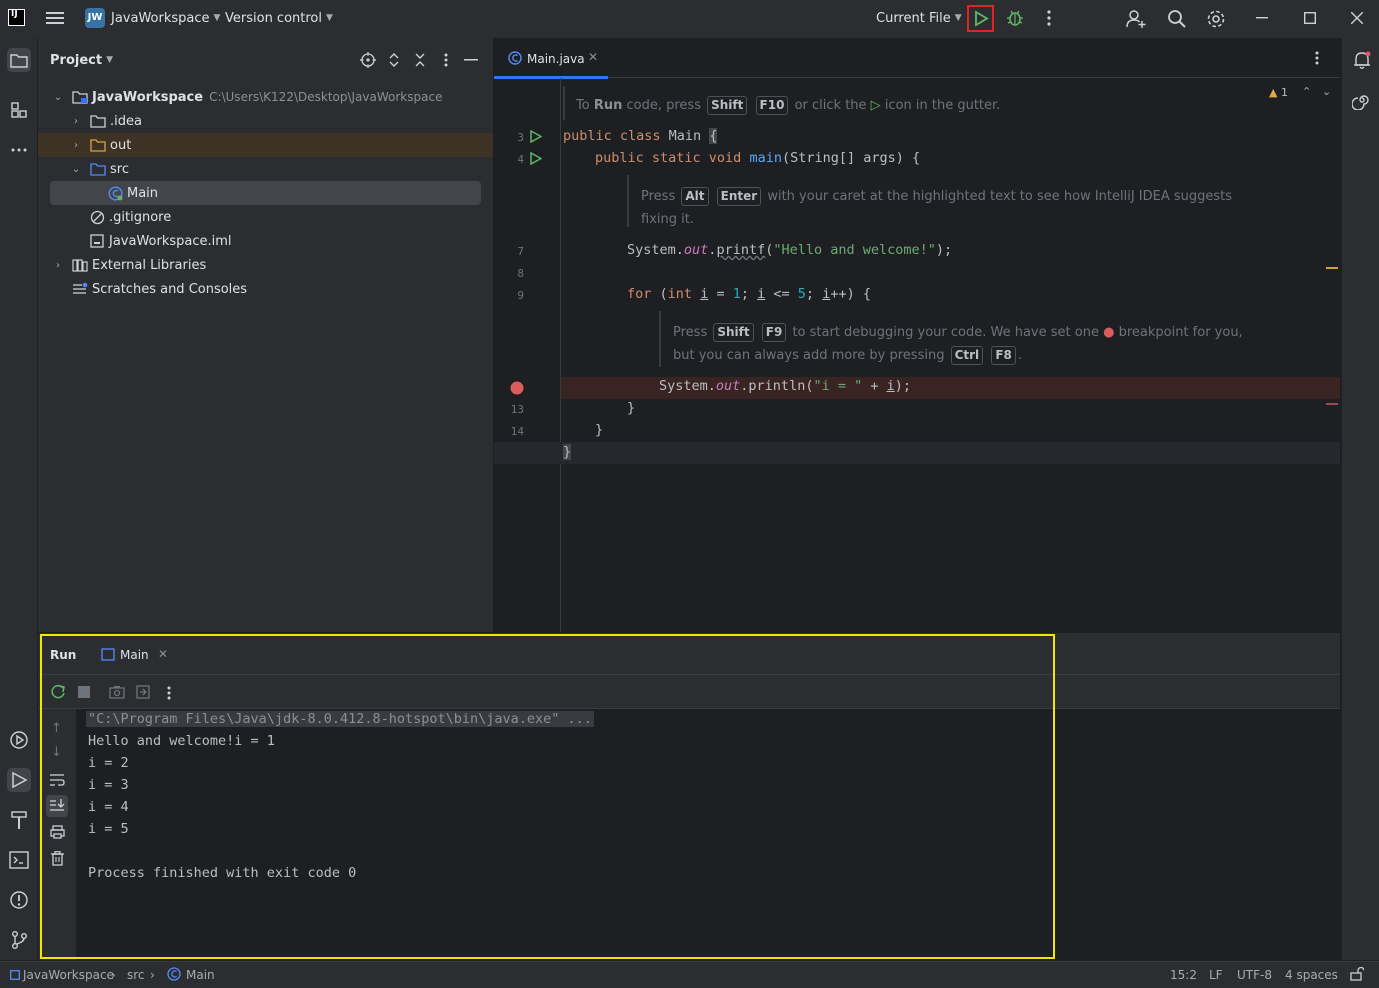 This screenshot has height=988, width=1379. Describe the element at coordinates (394, 60) in the screenshot. I see `expand-all-icon` at that location.